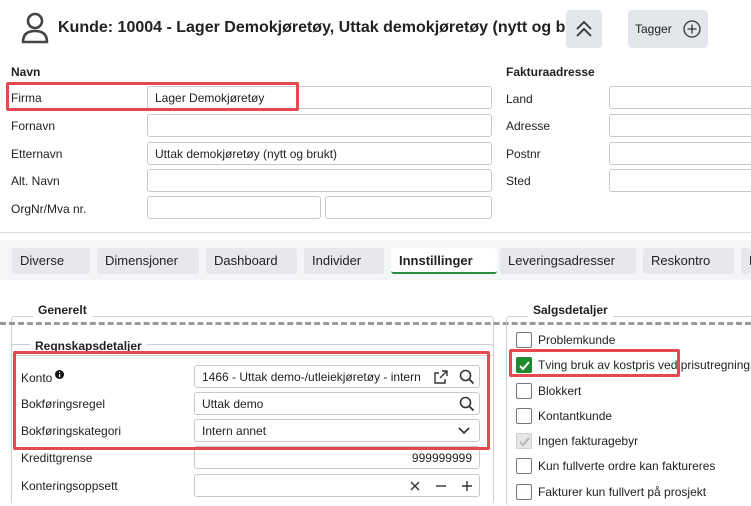  I want to click on etternavn-field: Uttak demokjøretøy (nytt og brukt), so click(319, 153).